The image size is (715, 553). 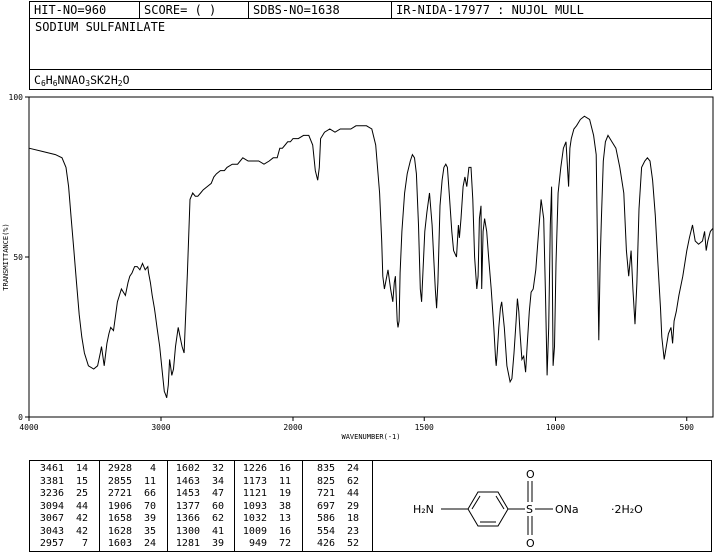 I want to click on peak-transmittance: 47, so click(x=217, y=493).